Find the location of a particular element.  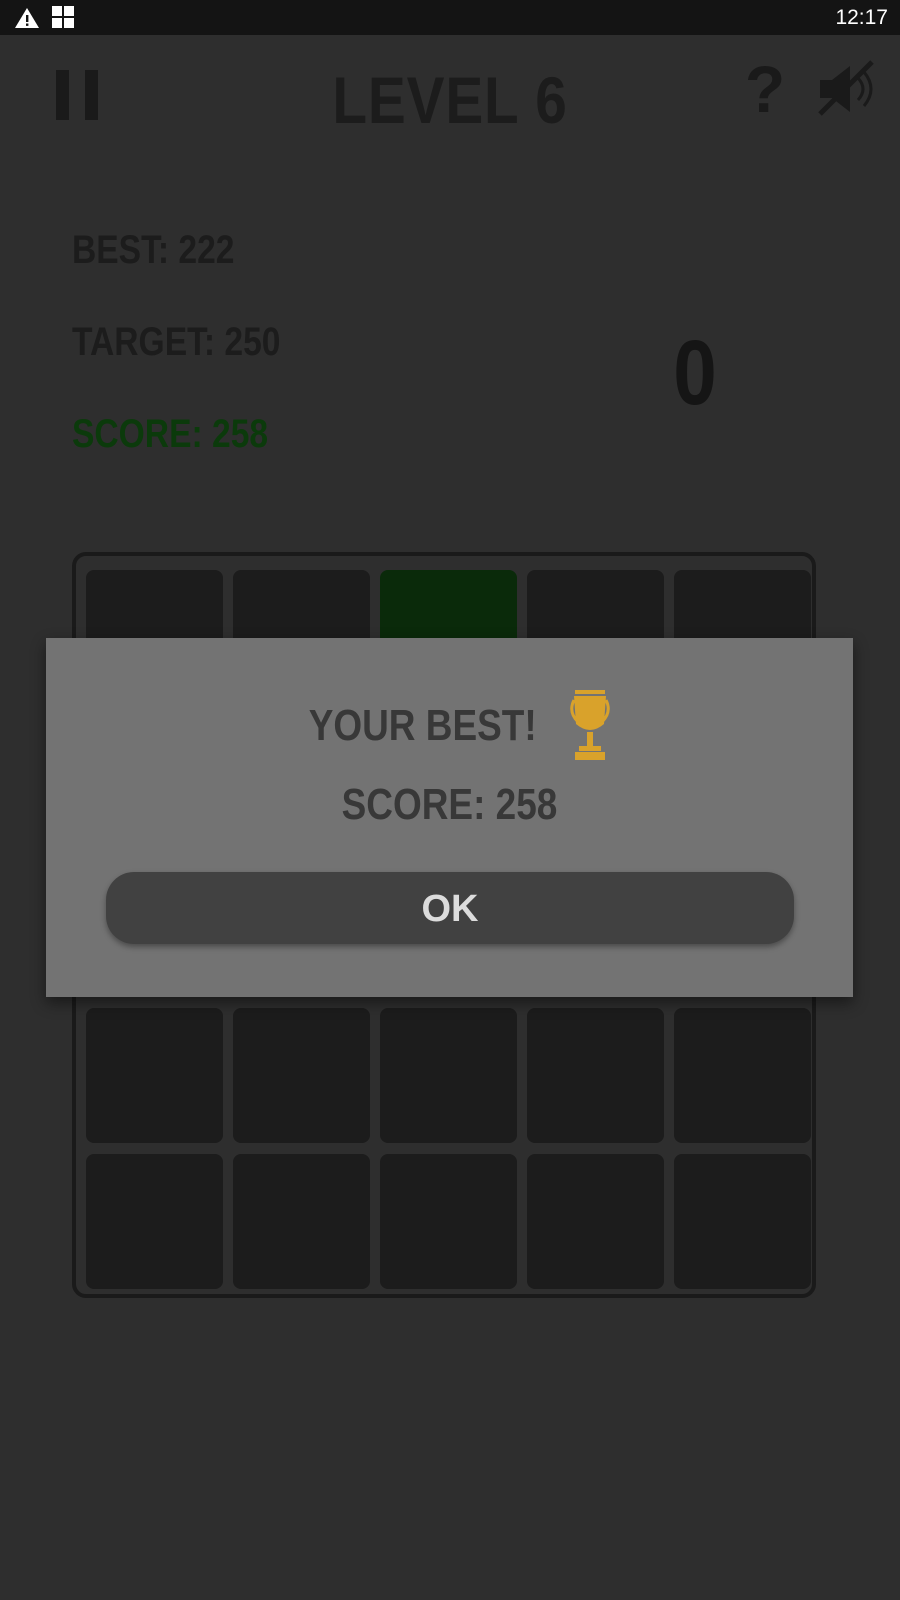

target-score: TARGET: 250 is located at coordinates (176, 342).